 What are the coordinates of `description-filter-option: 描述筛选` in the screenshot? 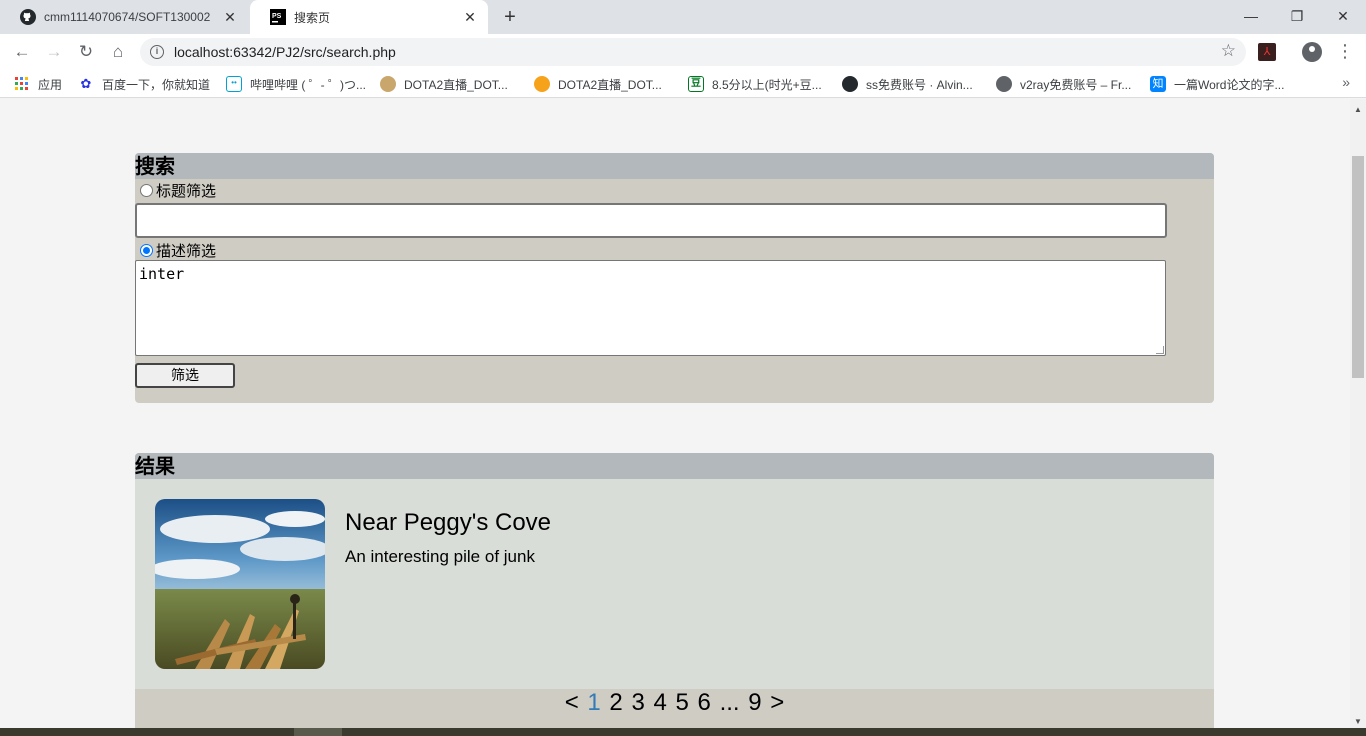 It's located at (175, 250).